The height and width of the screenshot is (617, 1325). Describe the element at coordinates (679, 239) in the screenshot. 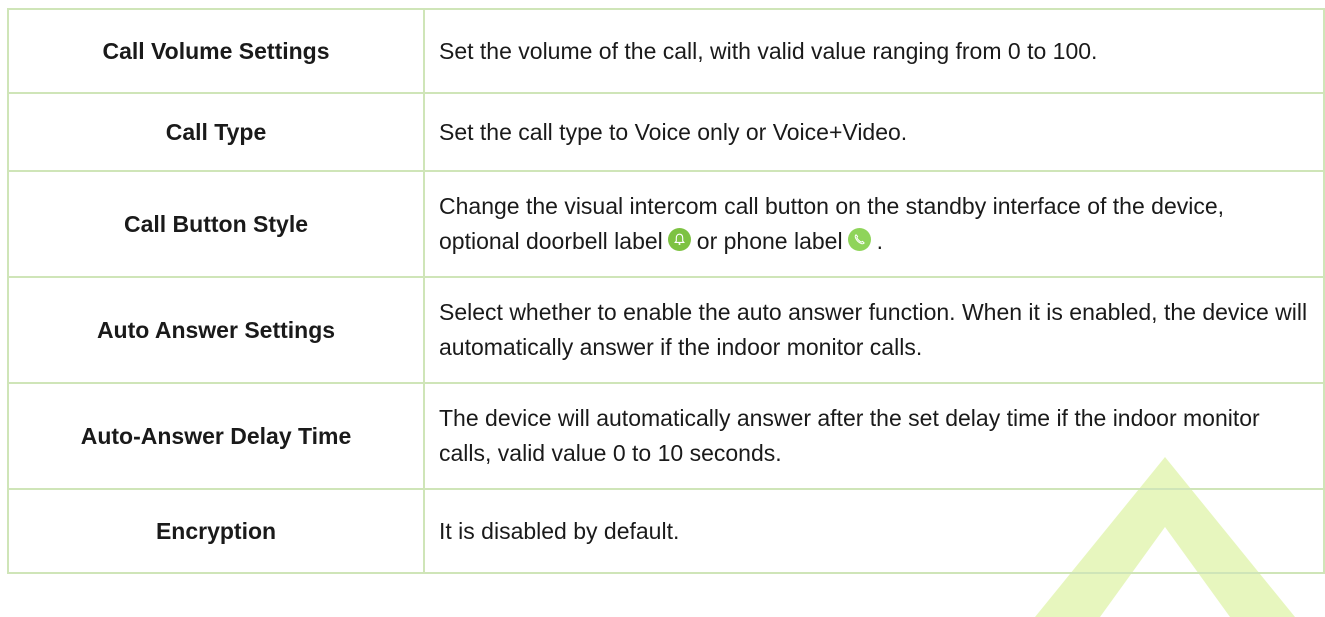

I see `doorbell-icon` at that location.